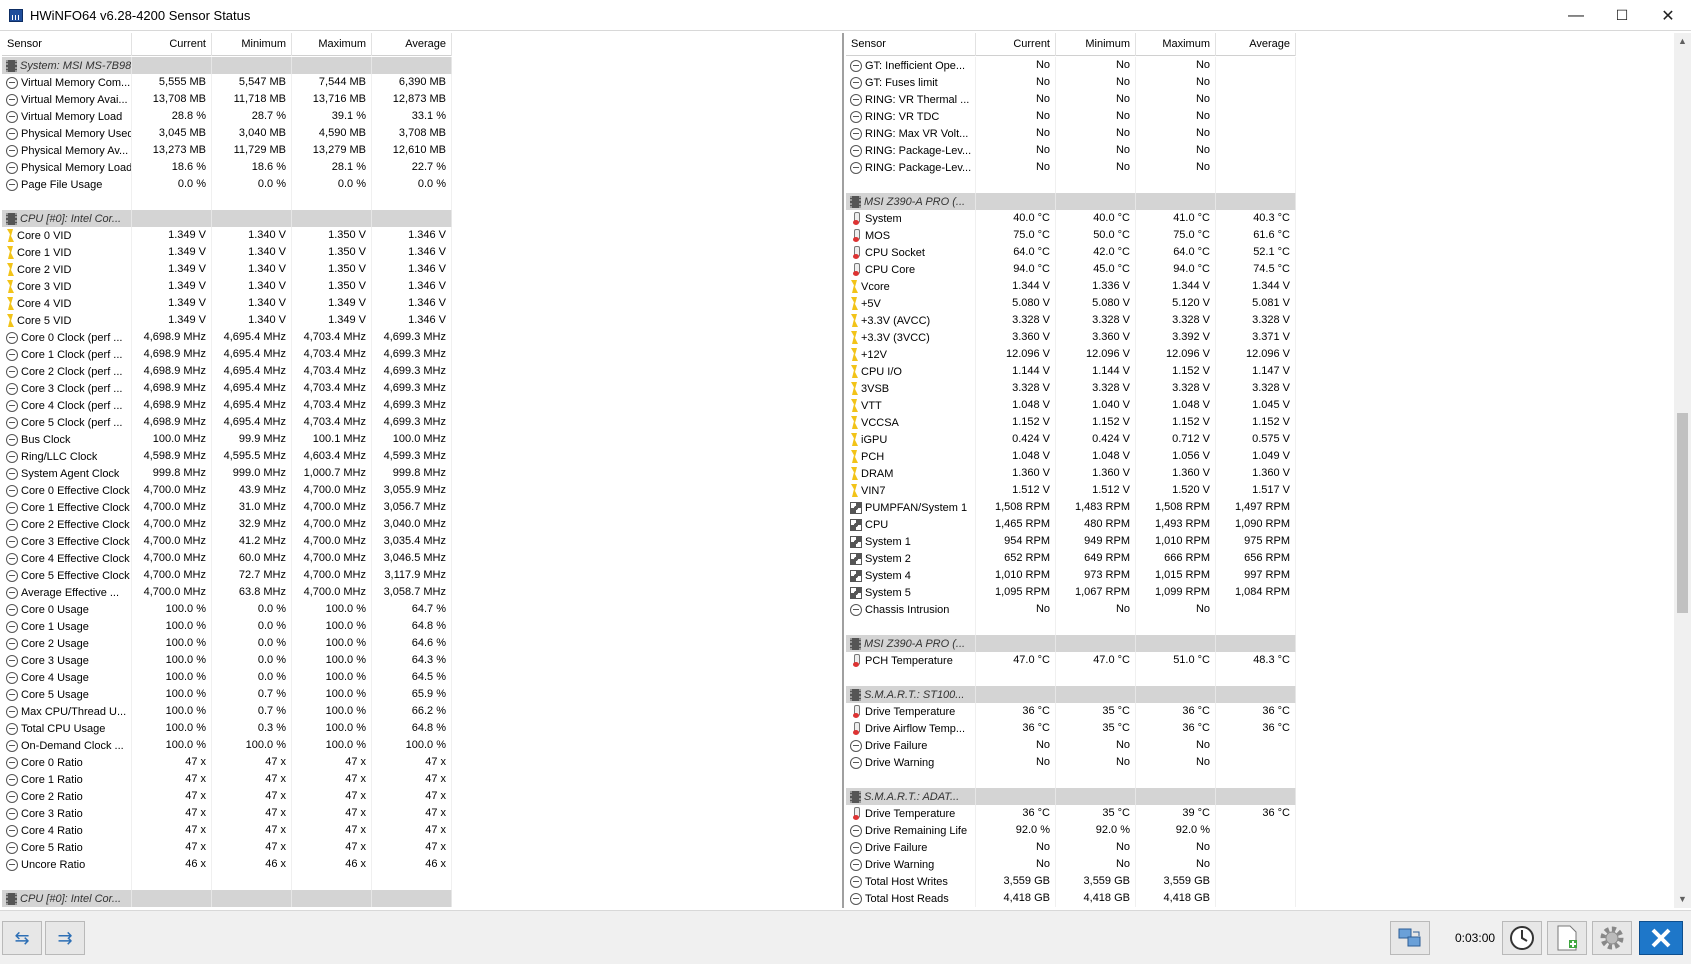 Image resolution: width=1691 pixels, height=964 pixels. I want to click on sensor-row: Drive Temperature 36 °C 35 °C 39 °C 36 °C, so click(1071, 813).